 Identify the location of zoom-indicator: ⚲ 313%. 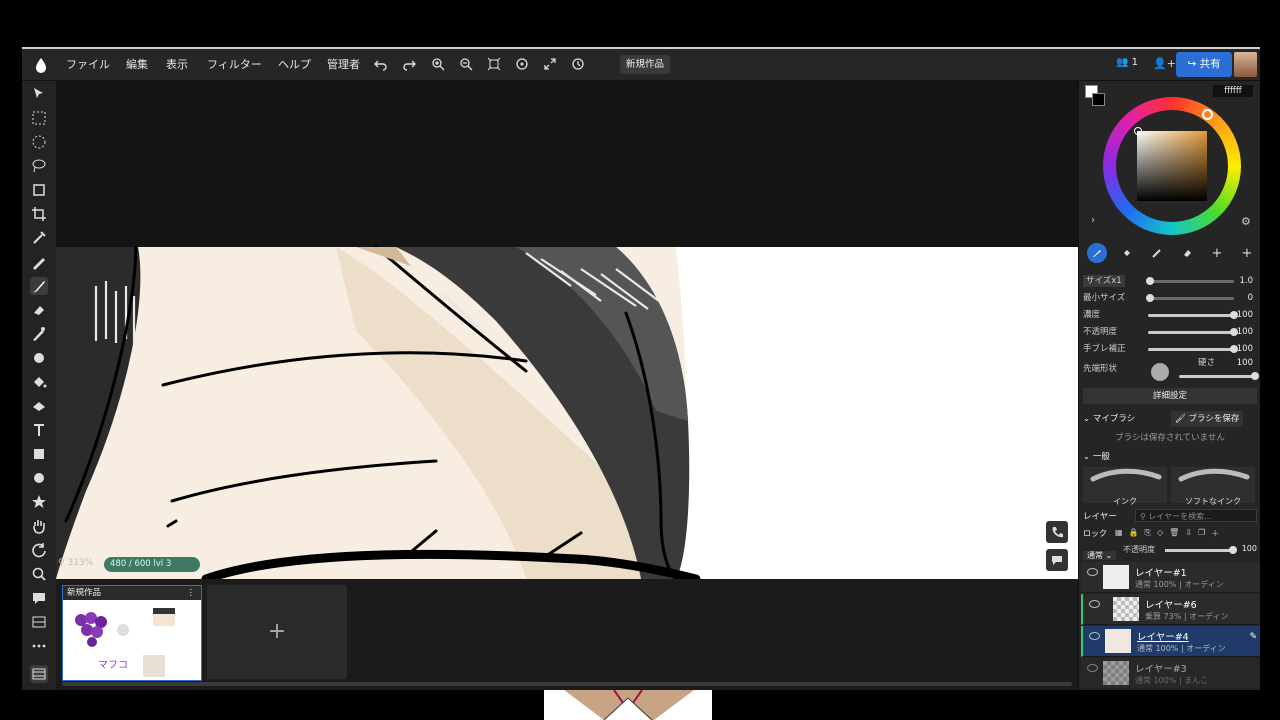
(75, 563).